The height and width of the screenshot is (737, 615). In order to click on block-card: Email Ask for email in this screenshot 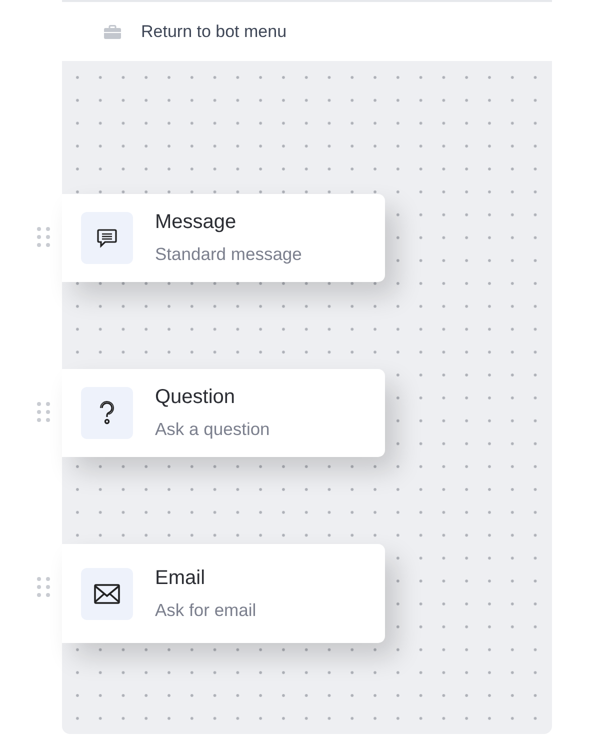, I will do `click(223, 593)`.